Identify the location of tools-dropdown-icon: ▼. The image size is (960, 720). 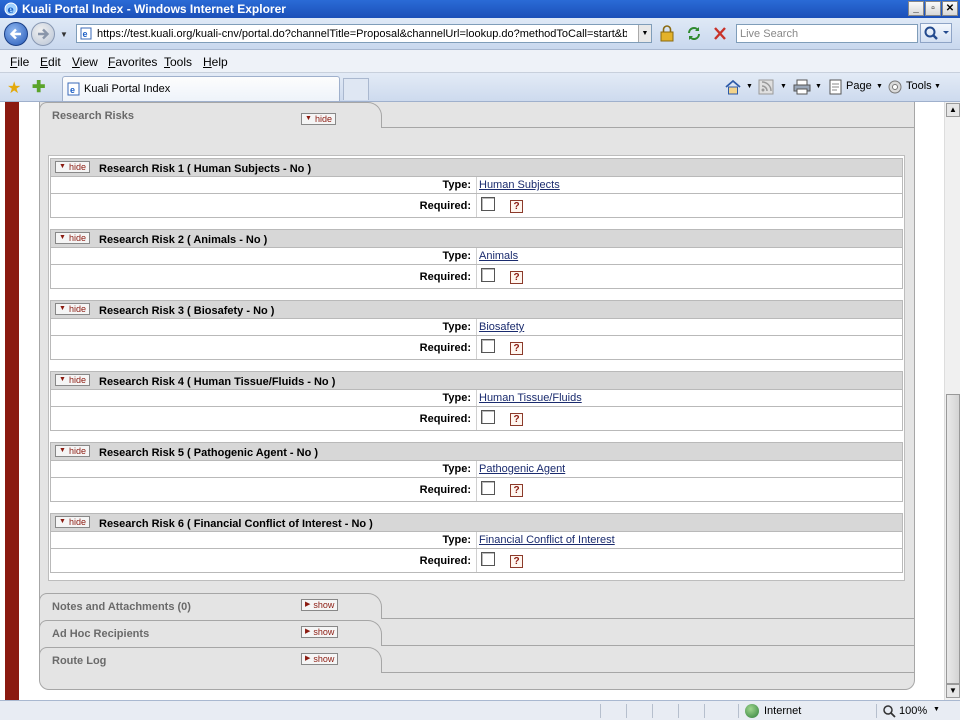
(937, 86).